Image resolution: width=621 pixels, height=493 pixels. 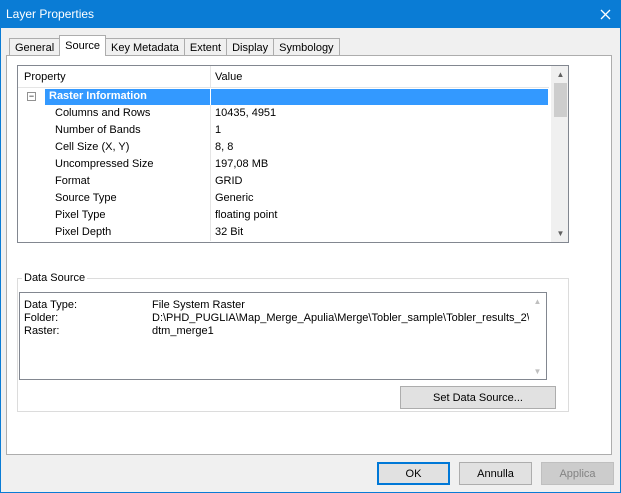 What do you see at coordinates (283, 198) in the screenshot?
I see `grid-row: Source Type Generic` at bounding box center [283, 198].